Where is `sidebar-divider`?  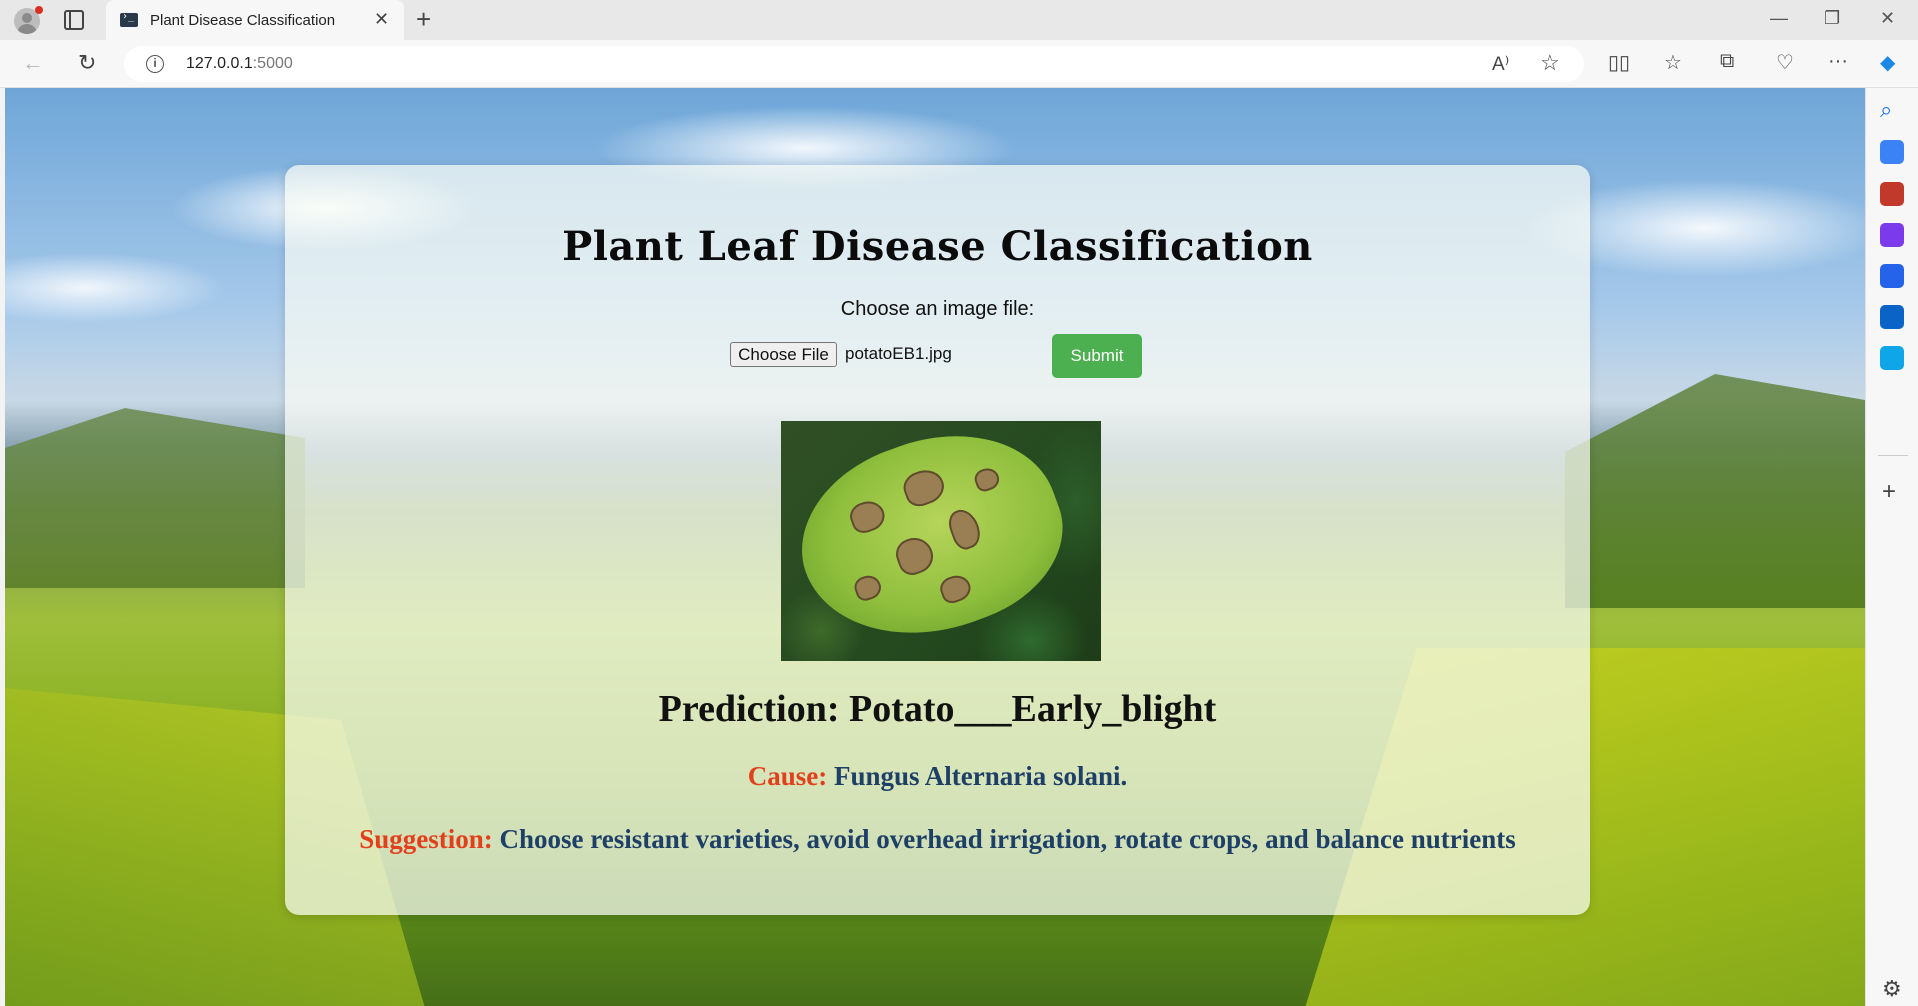 sidebar-divider is located at coordinates (1893, 455).